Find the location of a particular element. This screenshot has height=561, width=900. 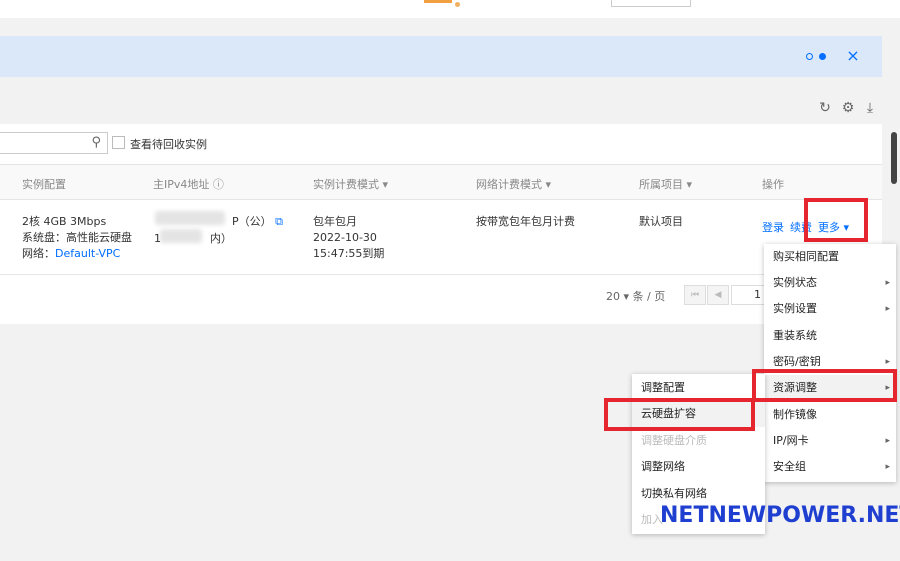

network-billing-mode: 按带宽包年包月计费 is located at coordinates (525, 221).